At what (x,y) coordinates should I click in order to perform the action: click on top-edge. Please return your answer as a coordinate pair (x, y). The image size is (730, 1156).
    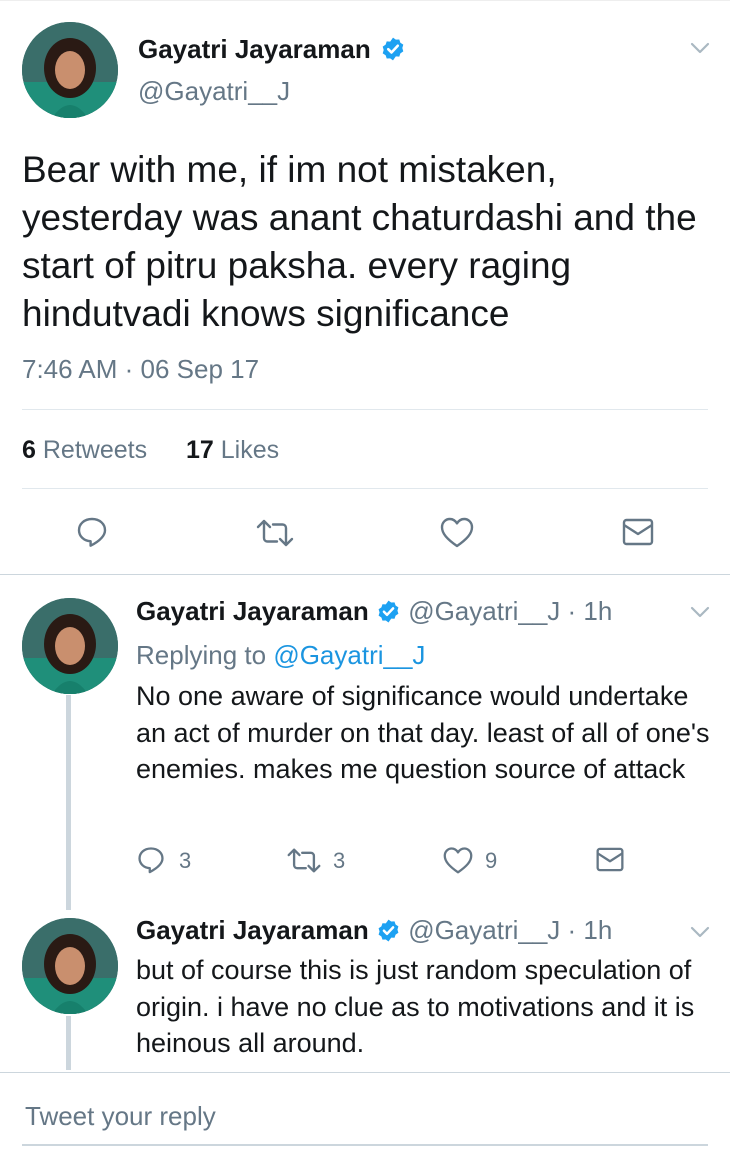
    Looking at the image, I should click on (365, 0).